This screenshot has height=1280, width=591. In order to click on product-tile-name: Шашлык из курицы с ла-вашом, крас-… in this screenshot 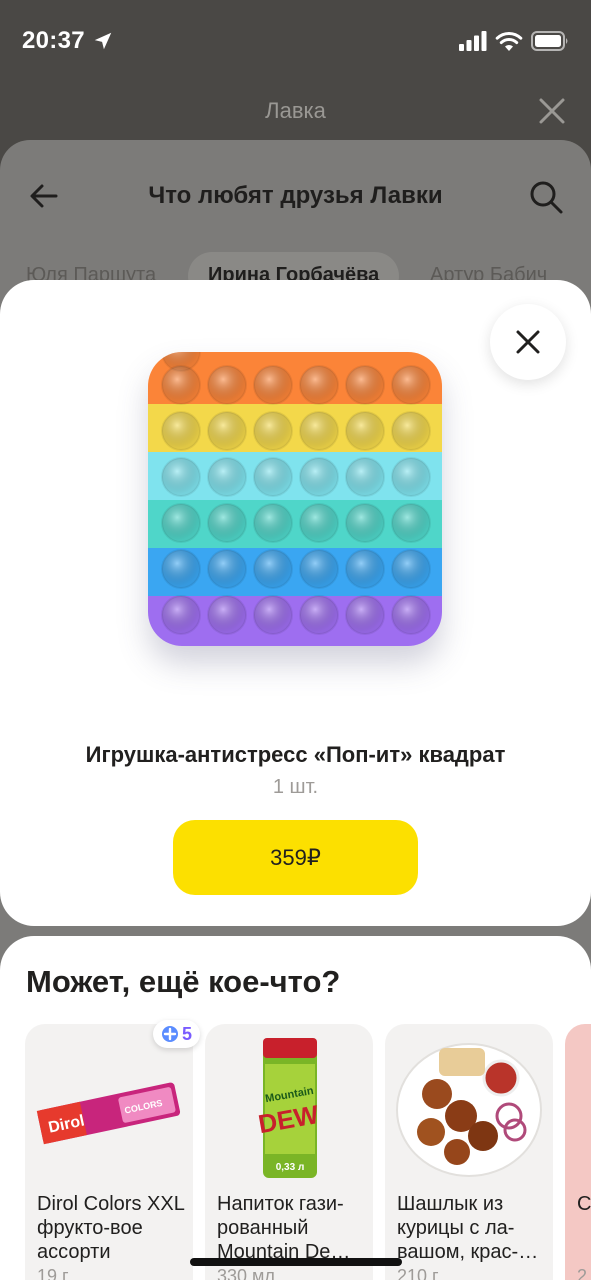, I will do `click(468, 1228)`.